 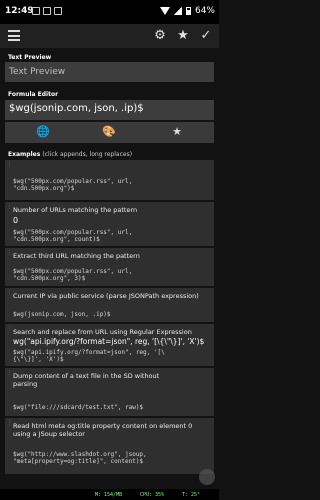 I want to click on signal-icon, so click(x=177, y=11).